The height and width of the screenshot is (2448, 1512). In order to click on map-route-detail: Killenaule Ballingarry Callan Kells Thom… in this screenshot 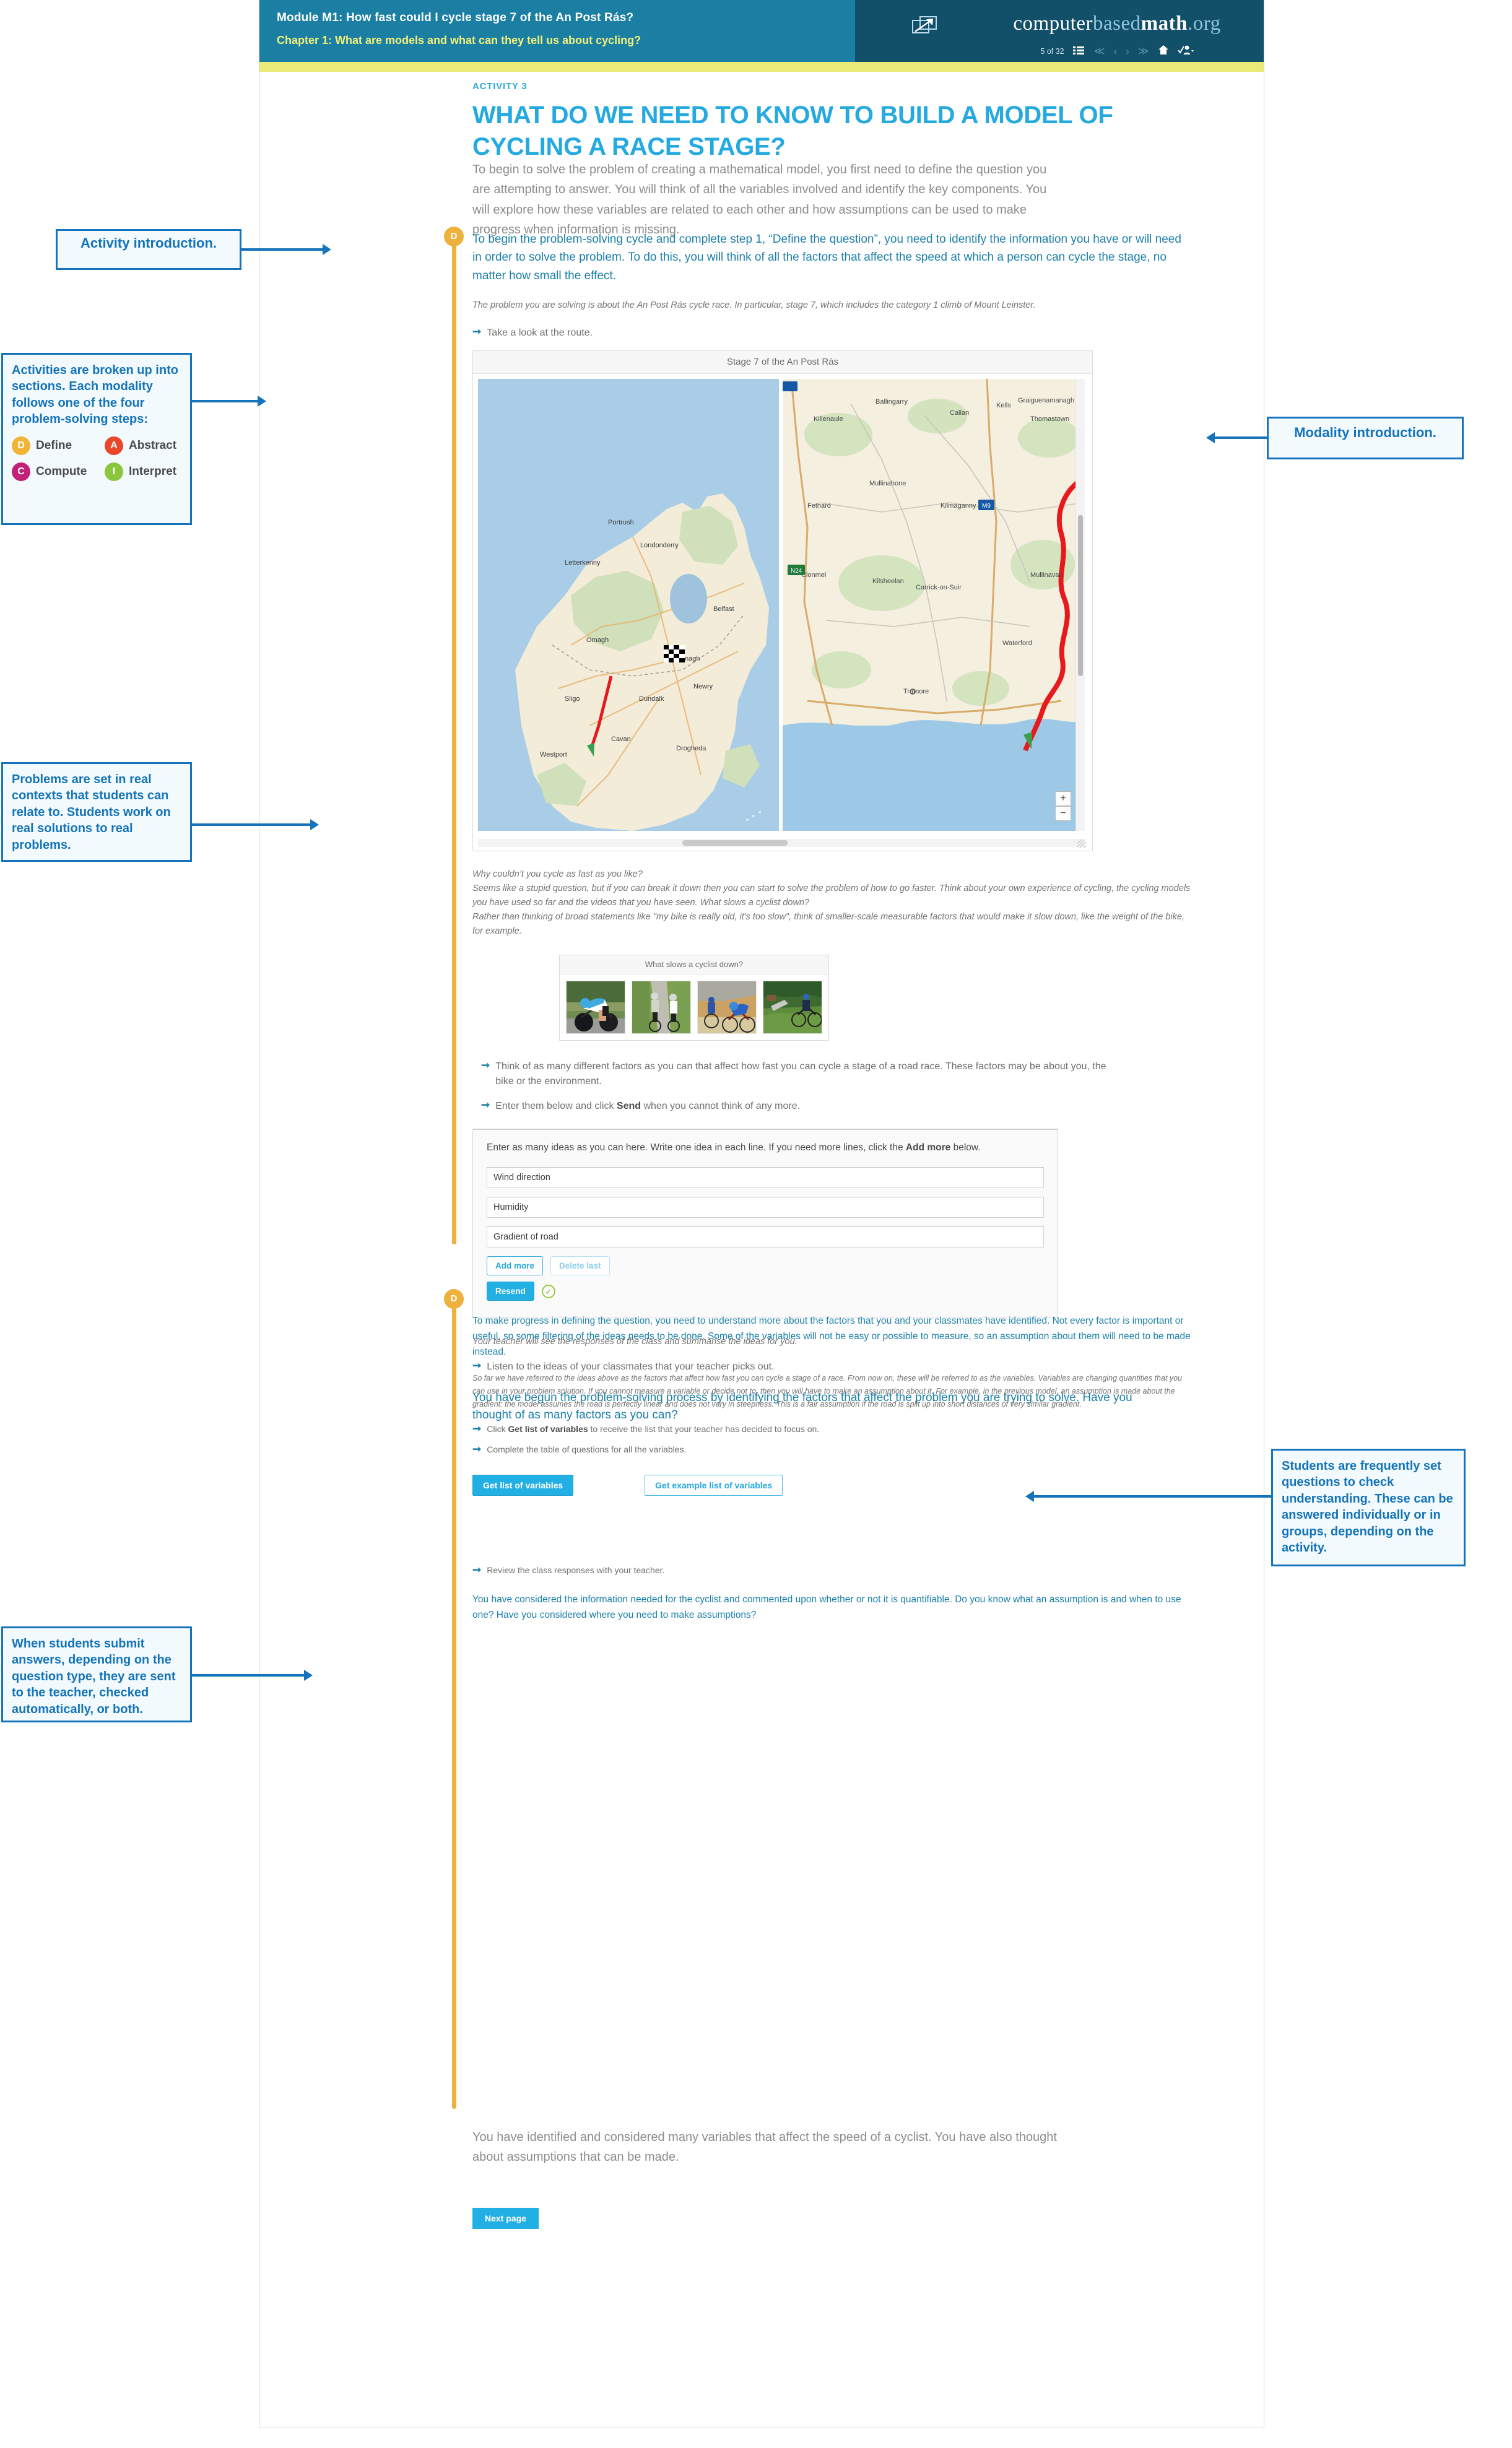, I will do `click(933, 604)`.